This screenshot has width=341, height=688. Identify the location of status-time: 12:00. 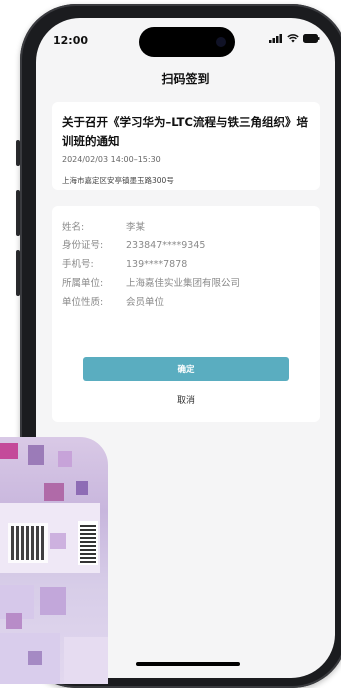
(71, 40).